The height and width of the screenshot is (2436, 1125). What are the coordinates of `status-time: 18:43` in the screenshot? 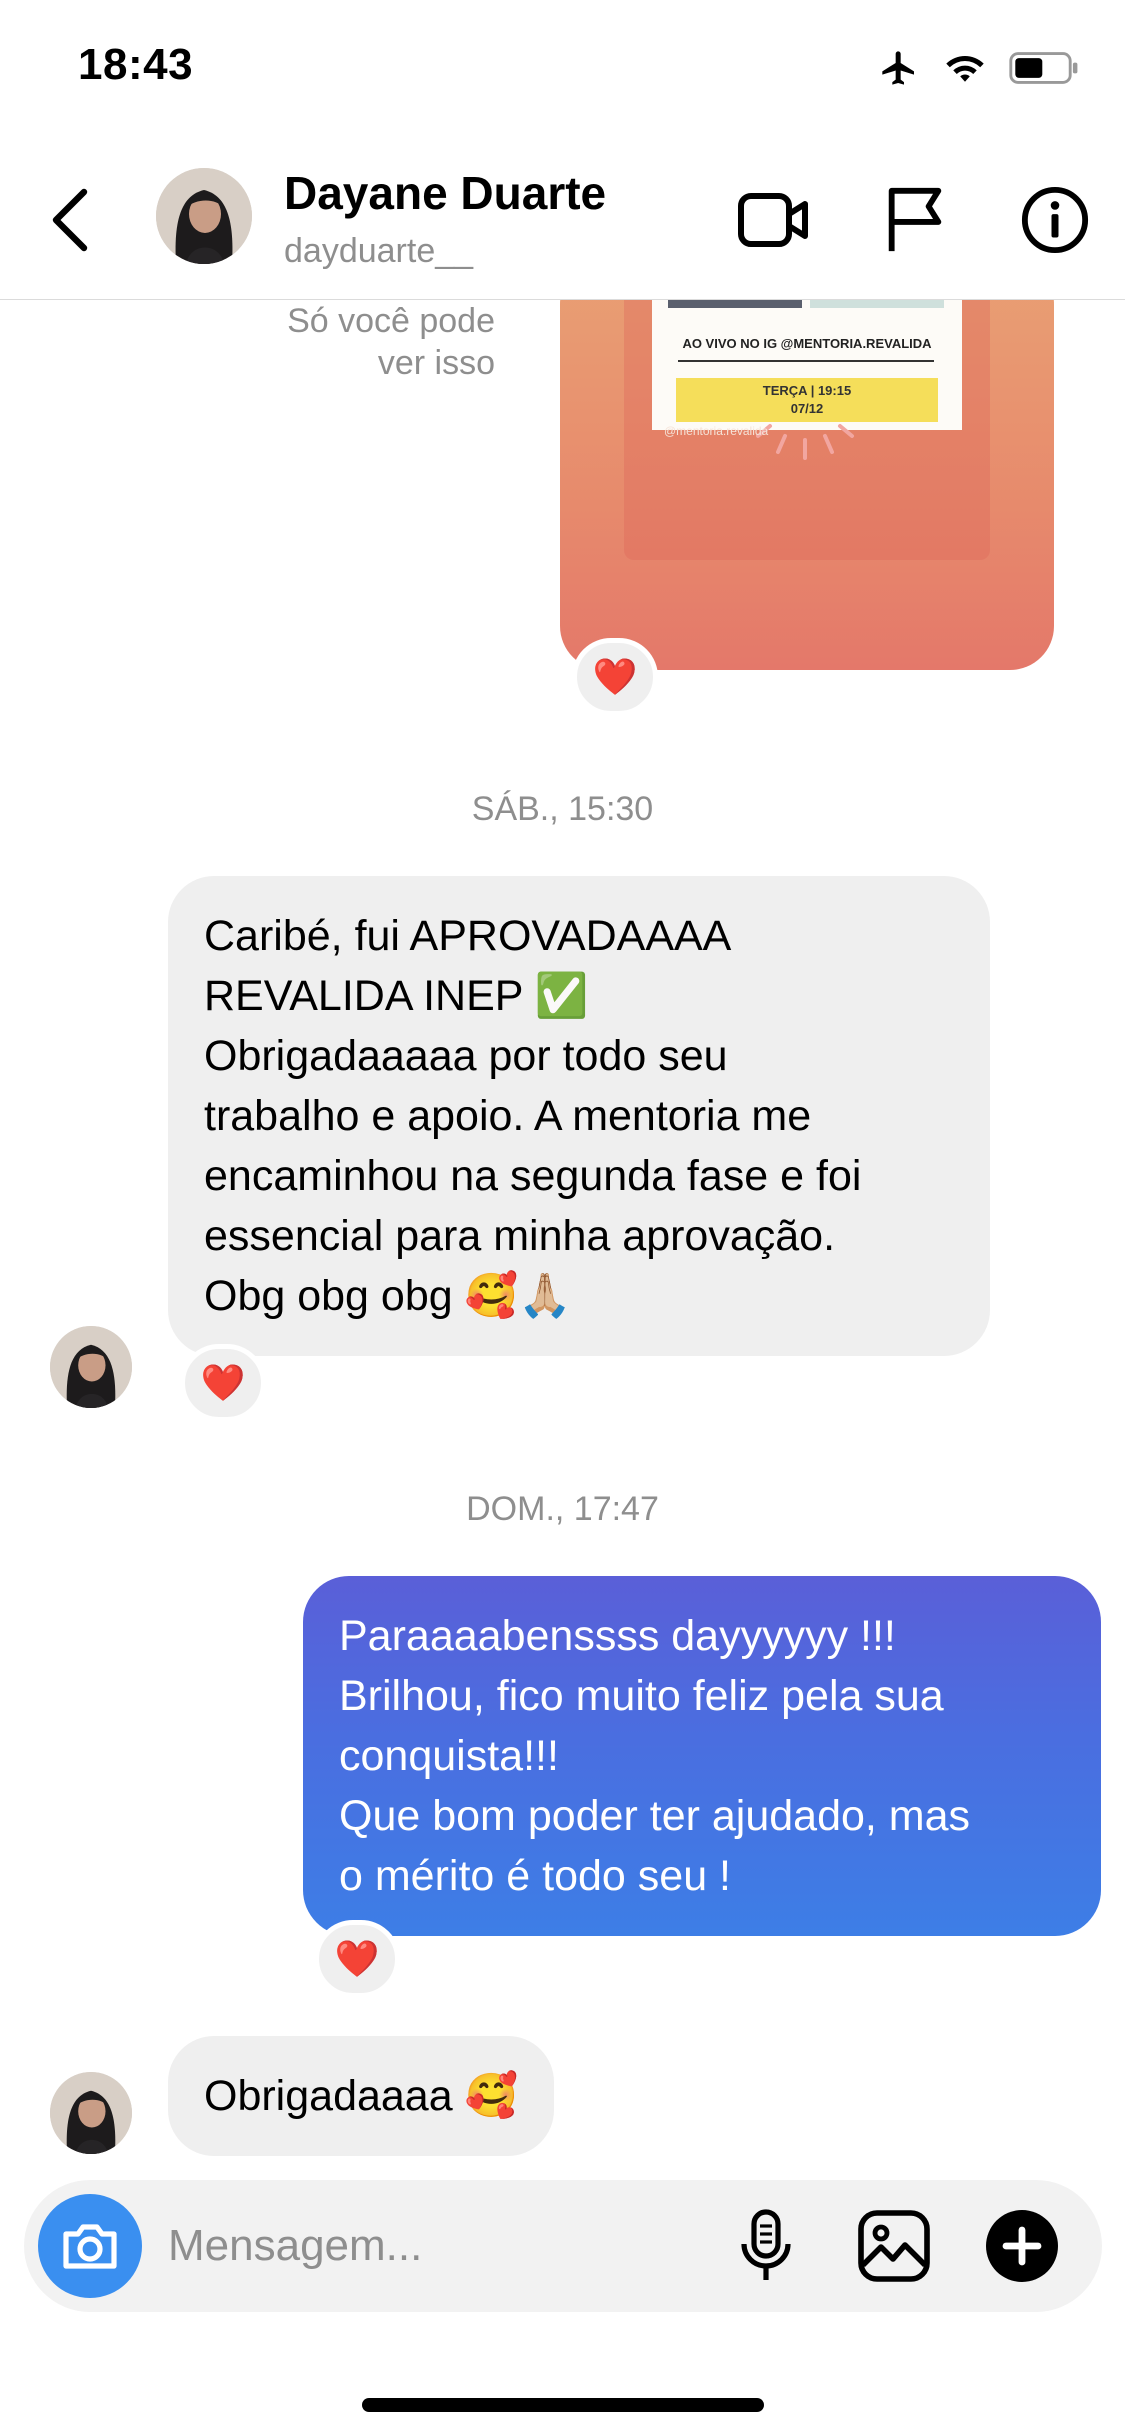 It's located at (136, 64).